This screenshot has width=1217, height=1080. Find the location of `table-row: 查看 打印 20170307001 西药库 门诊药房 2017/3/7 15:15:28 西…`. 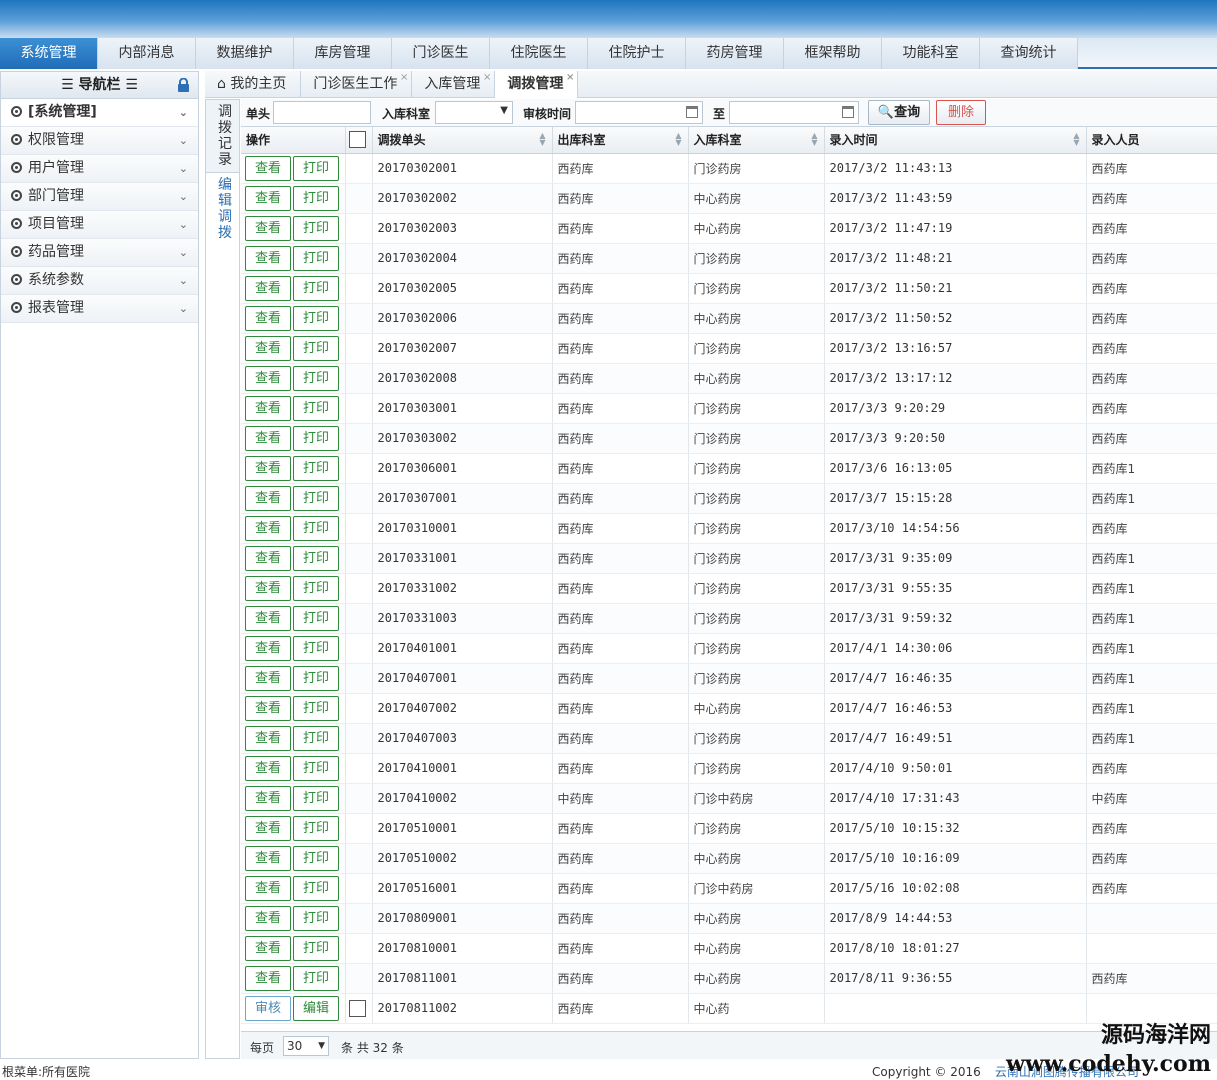

table-row: 查看 打印 20170307001 西药库 门诊药房 2017/3/7 15:15:28 西… is located at coordinates (729, 498).